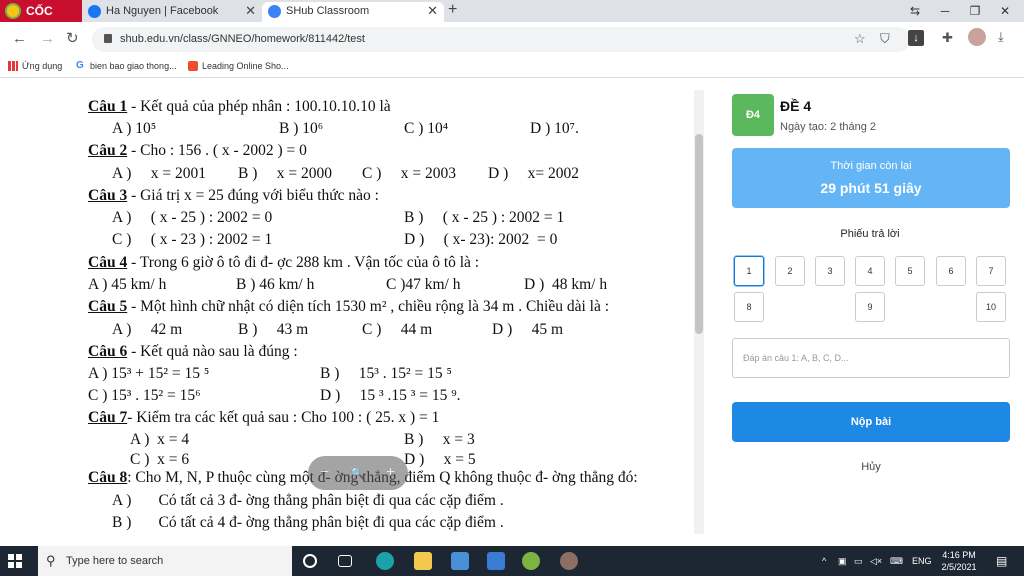 The height and width of the screenshot is (576, 1024). I want to click on scrollbar-thumb, so click(699, 234).